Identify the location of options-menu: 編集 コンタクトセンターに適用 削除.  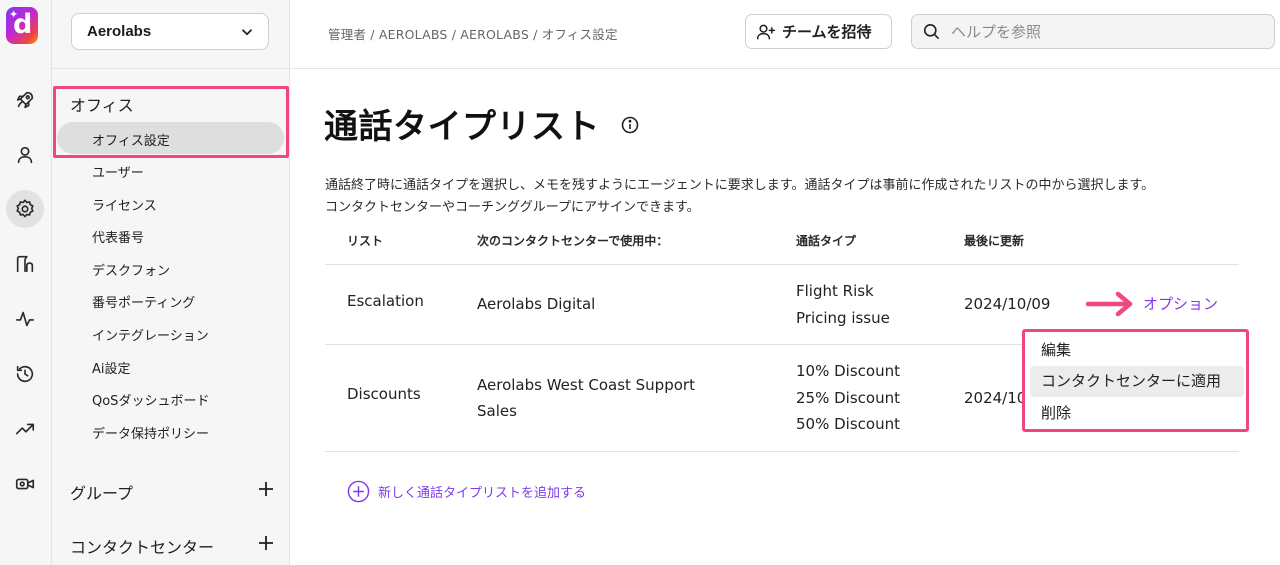
(1135, 380).